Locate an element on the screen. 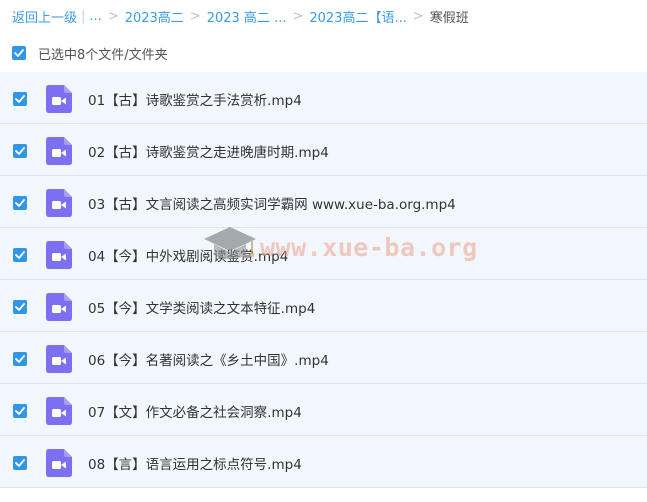 The height and width of the screenshot is (502, 647). file-name: 01【古】诗歌鉴赏之手法赏析.mp4 is located at coordinates (195, 99).